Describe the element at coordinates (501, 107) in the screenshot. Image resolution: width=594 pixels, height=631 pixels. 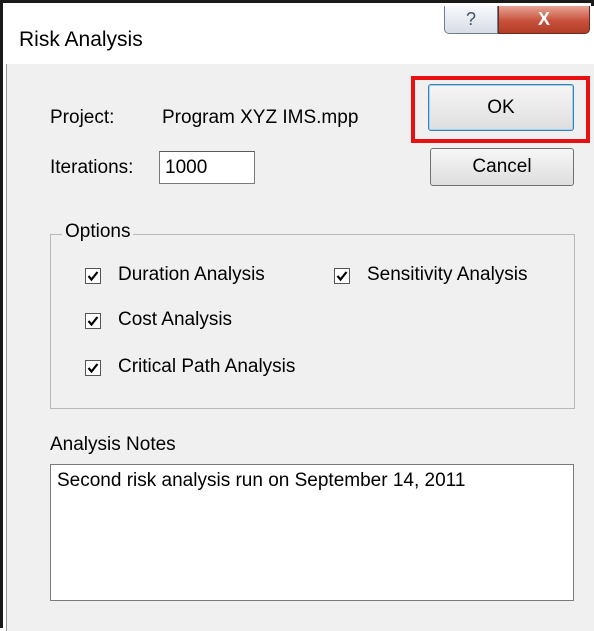
I see `ok-button: OK` at that location.